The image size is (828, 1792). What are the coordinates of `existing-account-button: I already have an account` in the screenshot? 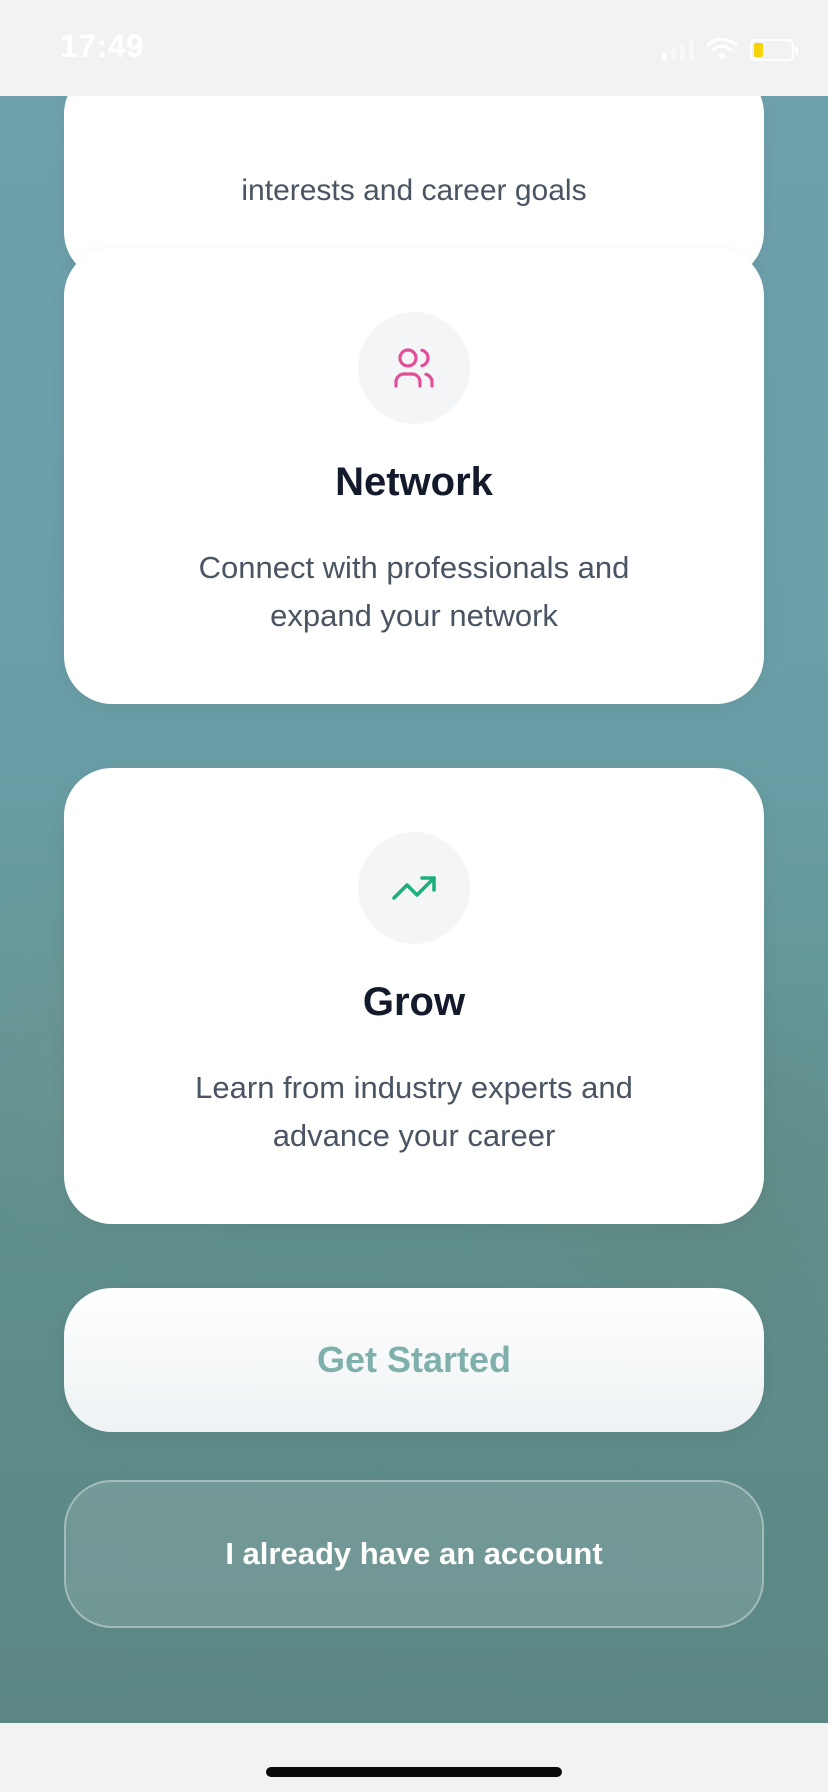 It's located at (414, 1554).